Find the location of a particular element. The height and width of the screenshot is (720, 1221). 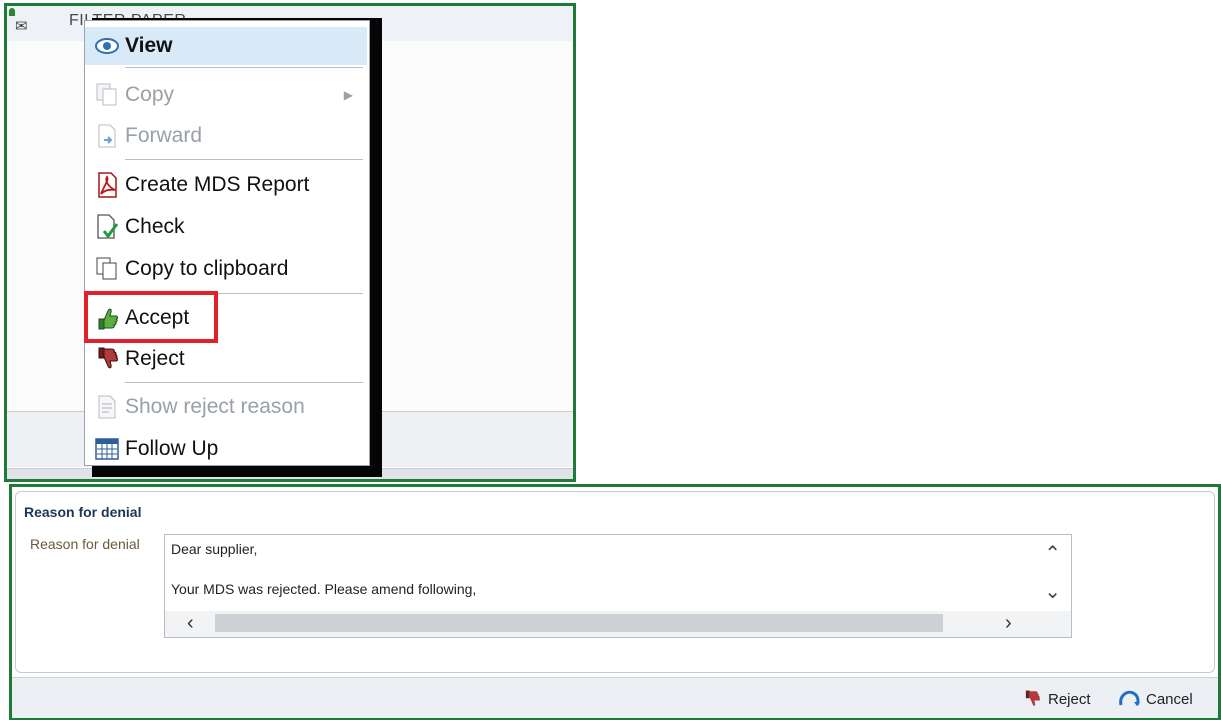

menu-item-reject: Reject is located at coordinates (226, 359).